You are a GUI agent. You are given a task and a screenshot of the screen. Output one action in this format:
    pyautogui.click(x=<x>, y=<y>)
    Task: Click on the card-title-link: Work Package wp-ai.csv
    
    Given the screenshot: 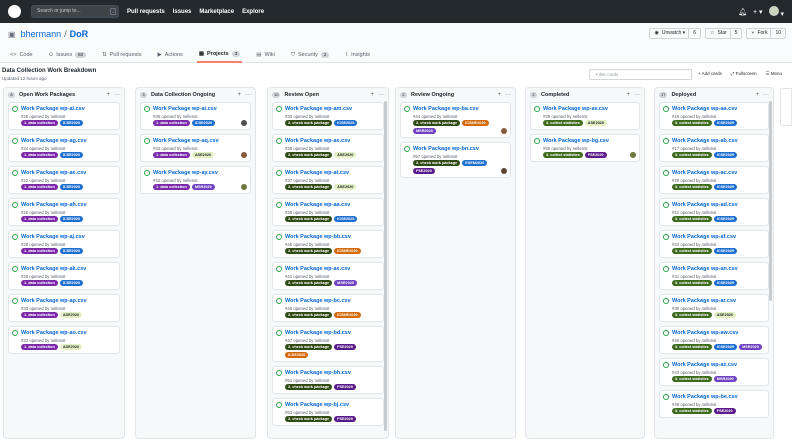 What is the action you would take?
    pyautogui.click(x=200, y=109)
    